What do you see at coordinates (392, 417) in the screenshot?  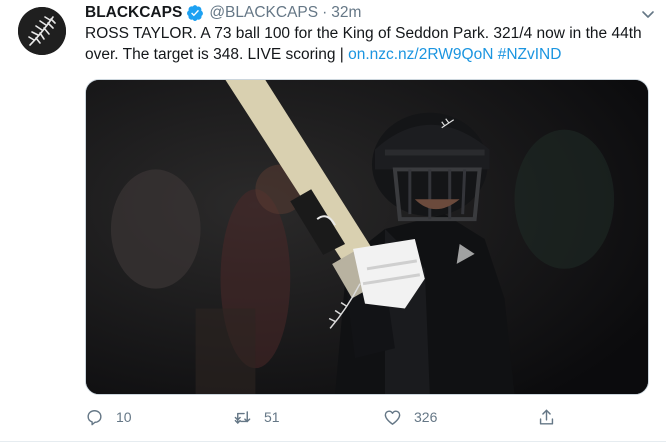 I see `heart-icon` at bounding box center [392, 417].